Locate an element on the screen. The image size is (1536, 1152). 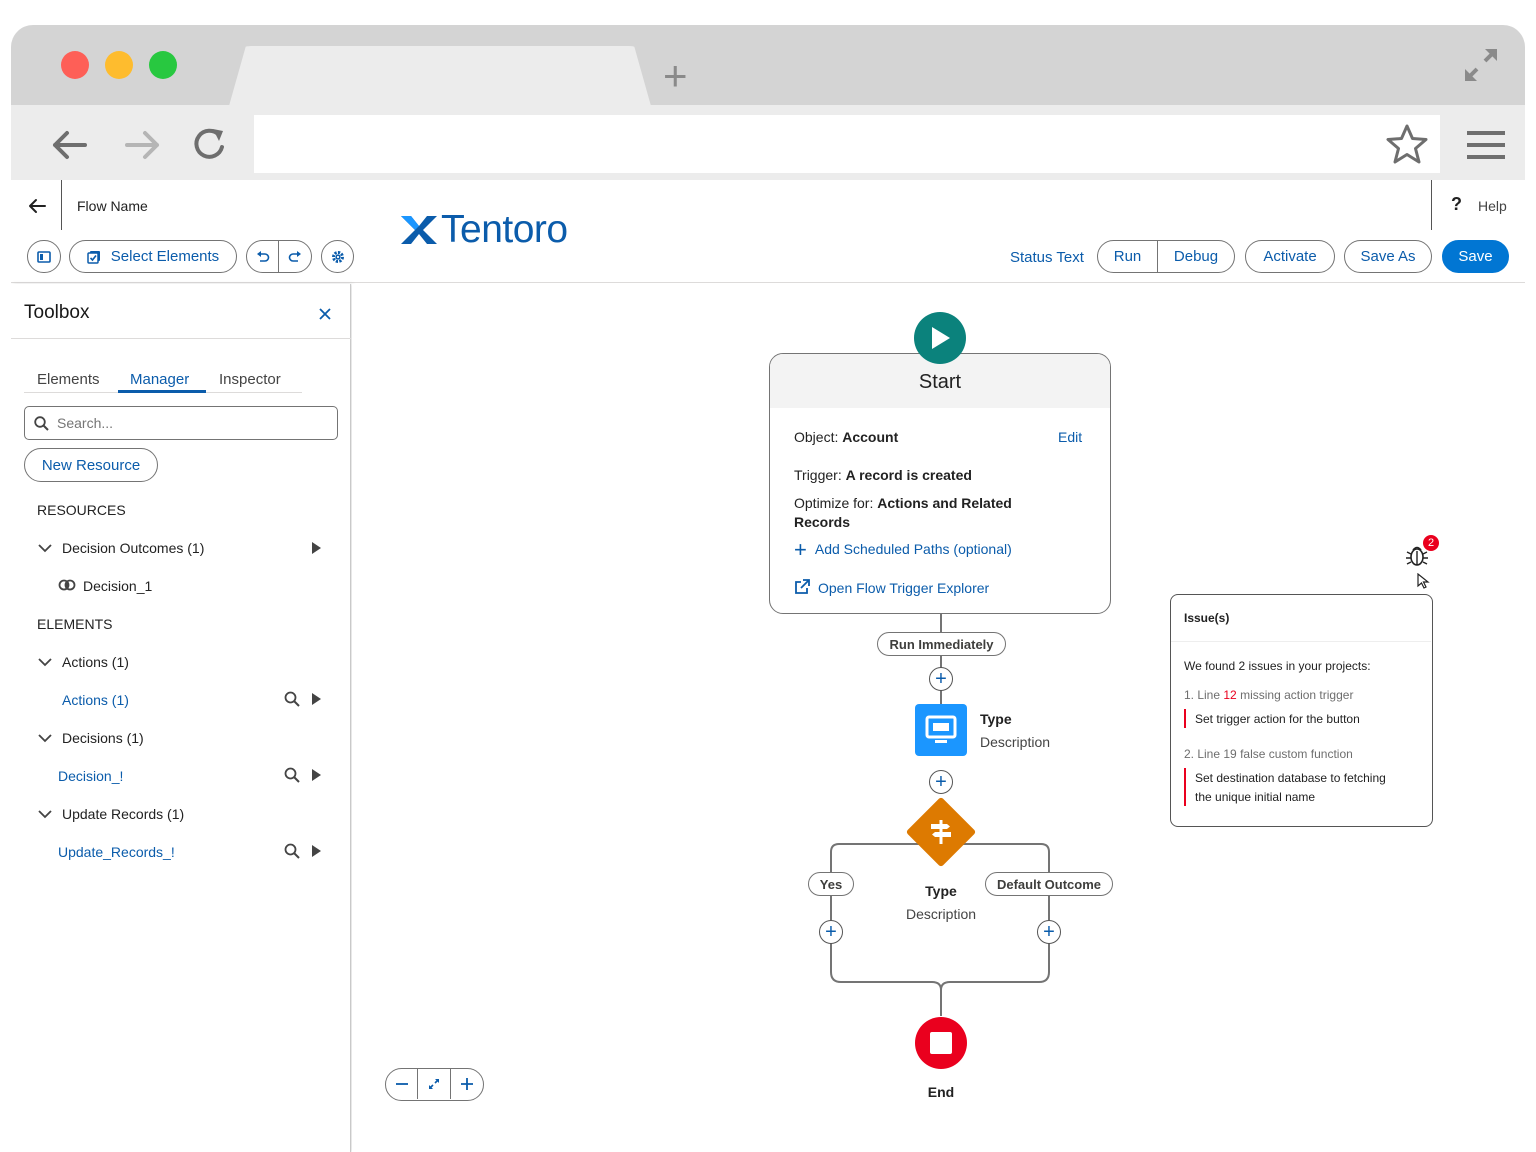
edit-link: Edit is located at coordinates (1070, 437).